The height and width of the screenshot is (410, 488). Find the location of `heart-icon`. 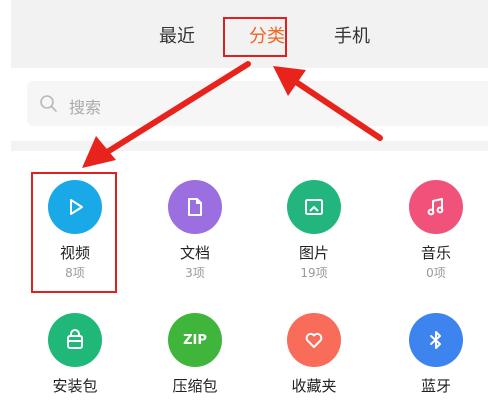

heart-icon is located at coordinates (314, 340).